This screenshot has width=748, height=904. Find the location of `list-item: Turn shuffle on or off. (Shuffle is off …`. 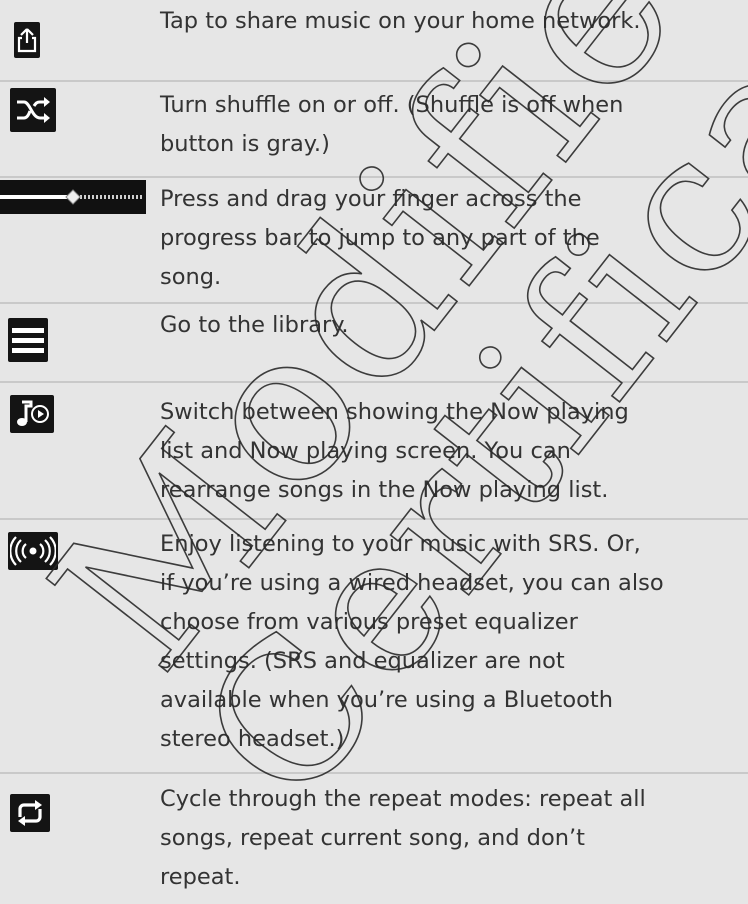

list-item: Turn shuffle on or off. (Shuffle is off … is located at coordinates (374, 130).